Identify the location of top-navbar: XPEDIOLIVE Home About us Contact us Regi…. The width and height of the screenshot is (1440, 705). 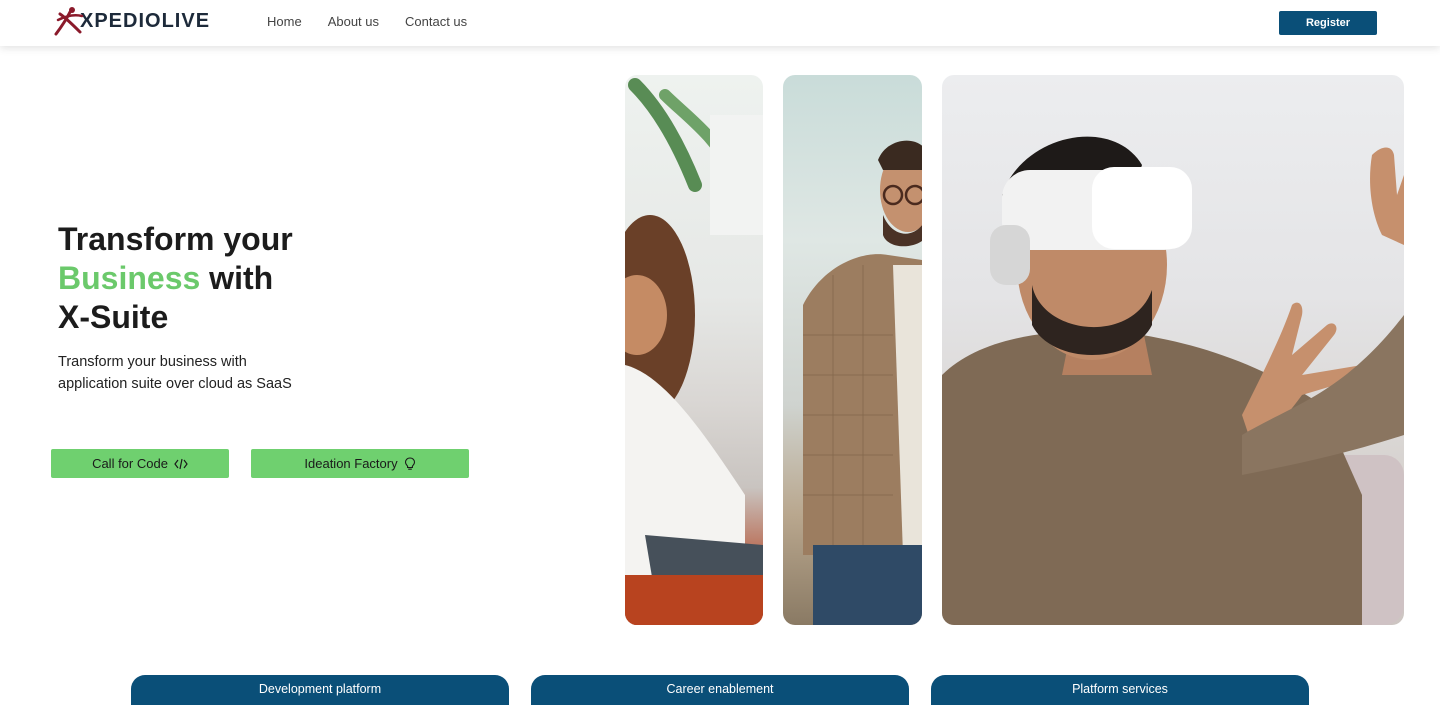
(720, 23).